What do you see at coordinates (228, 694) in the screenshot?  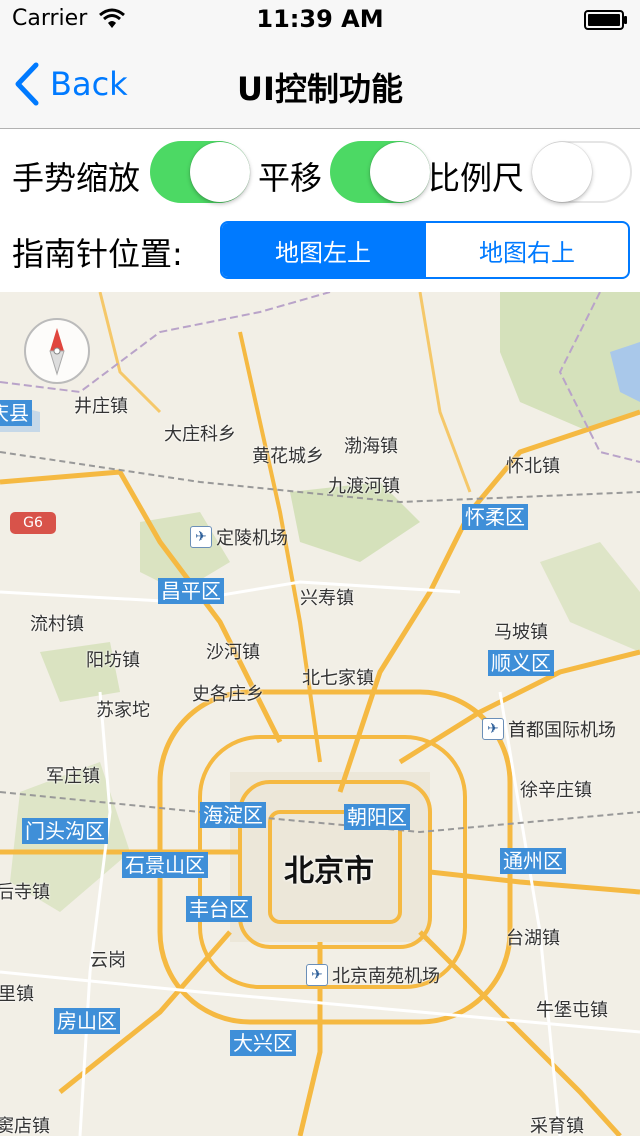 I see `place-label: 史各庄乡` at bounding box center [228, 694].